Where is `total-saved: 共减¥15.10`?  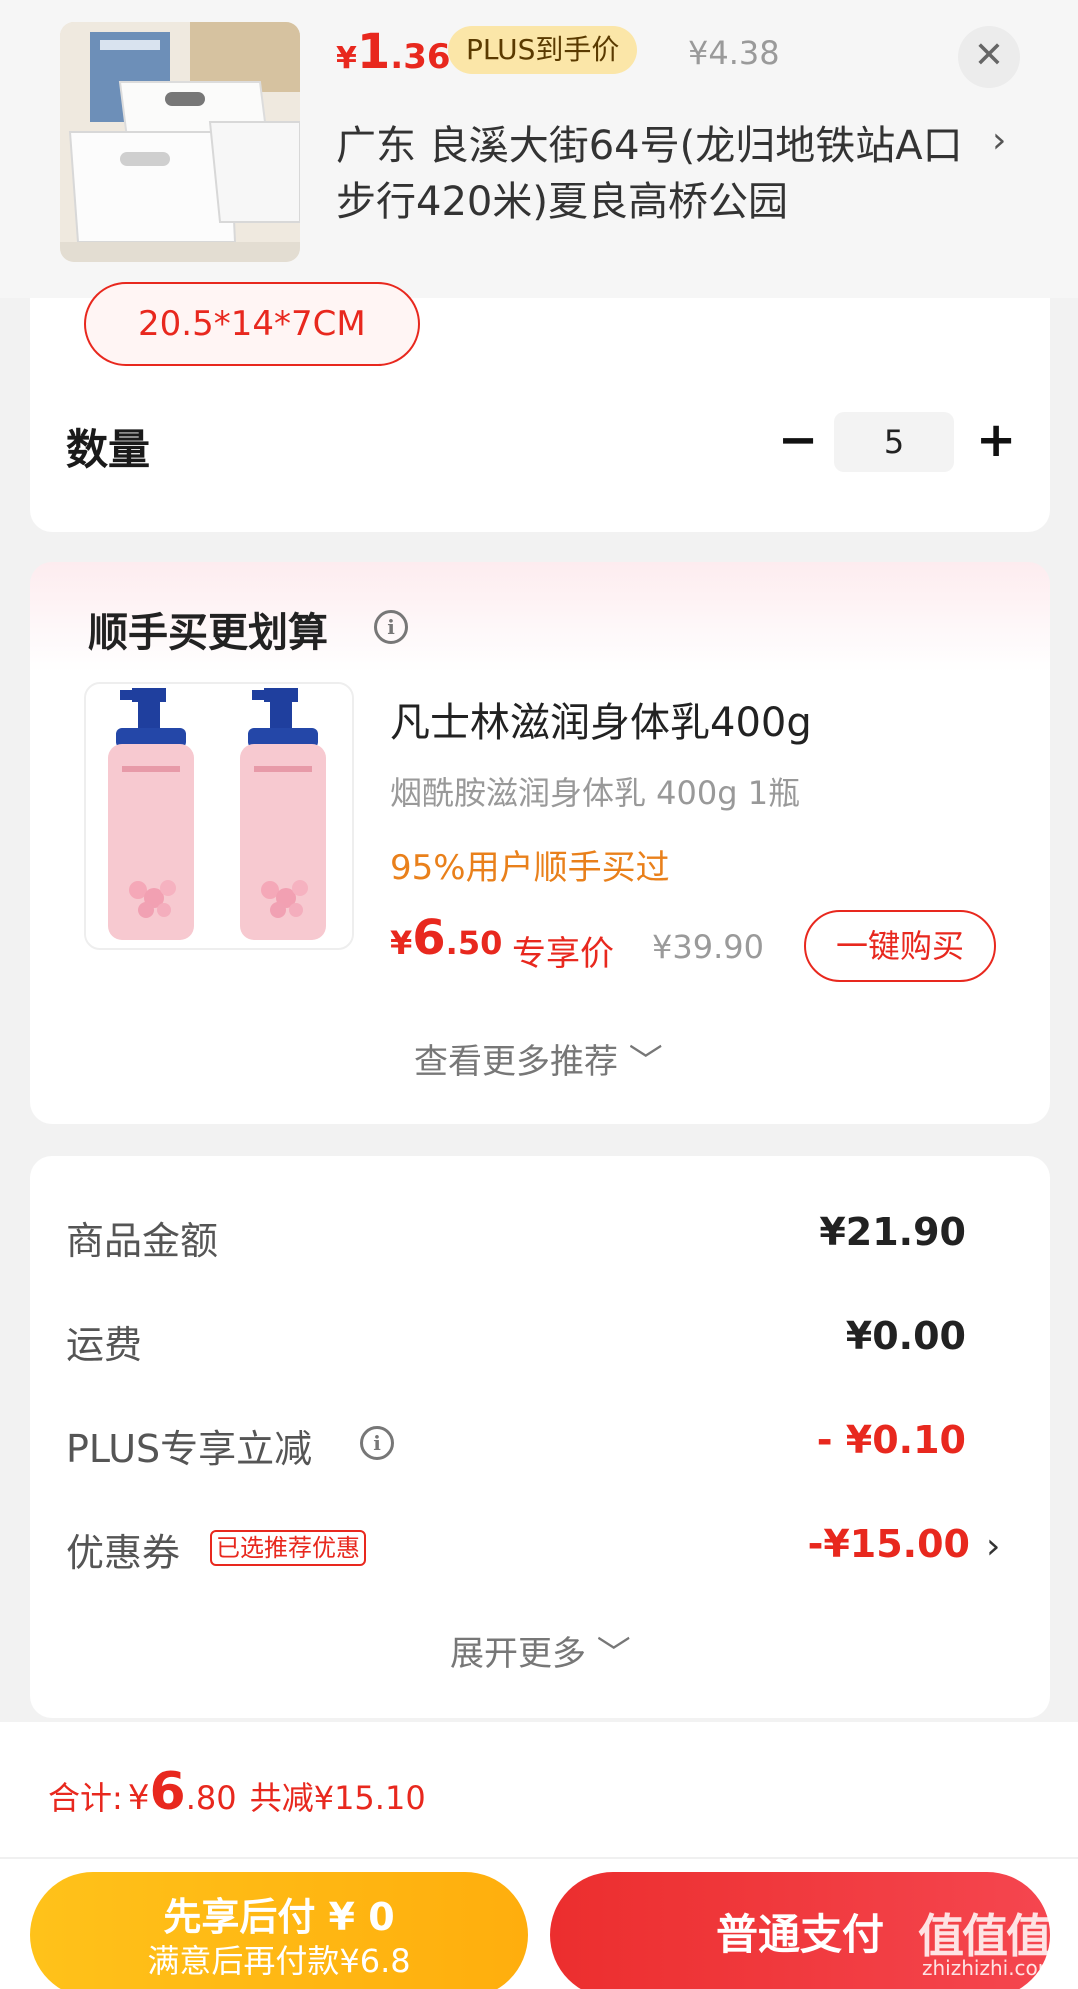
total-saved: 共减¥15.10 is located at coordinates (337, 1798).